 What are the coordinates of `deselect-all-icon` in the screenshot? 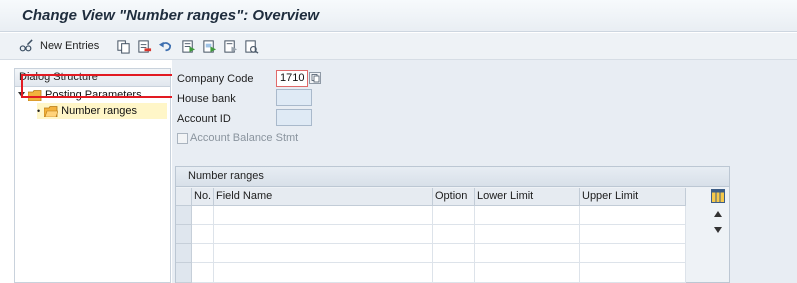 It's located at (231, 46).